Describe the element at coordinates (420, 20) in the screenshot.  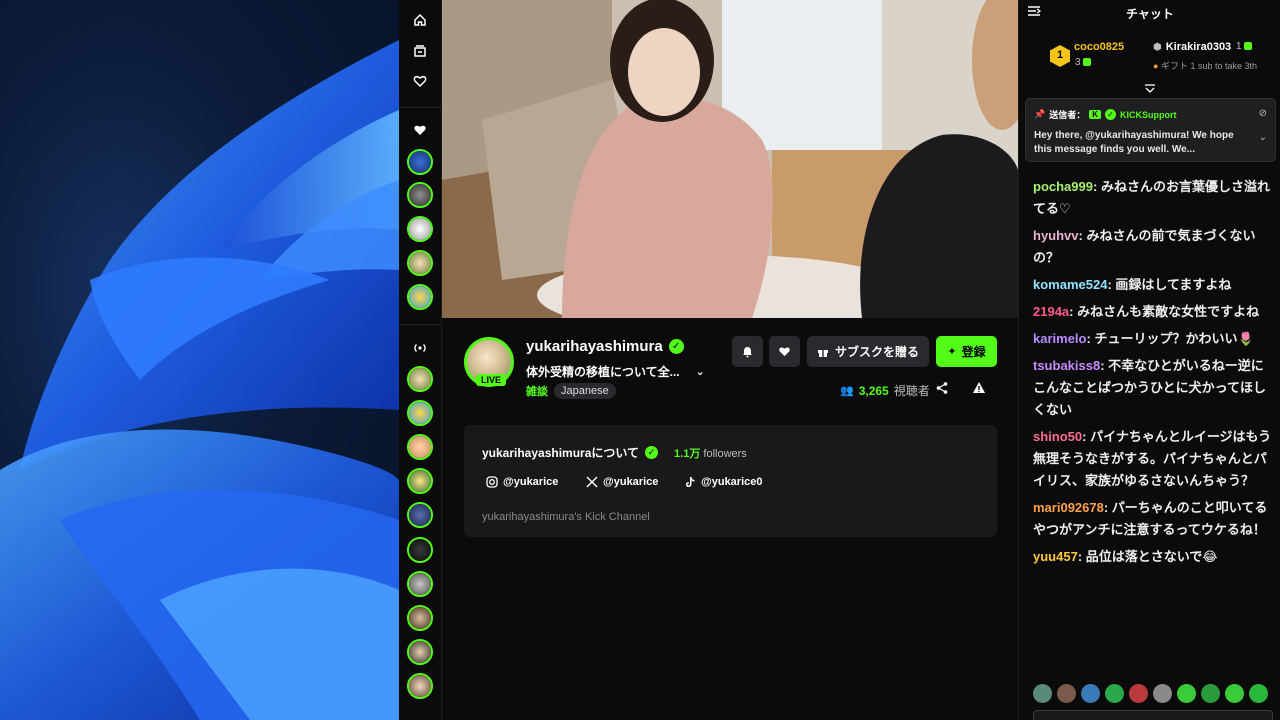
I see `home-icon` at that location.